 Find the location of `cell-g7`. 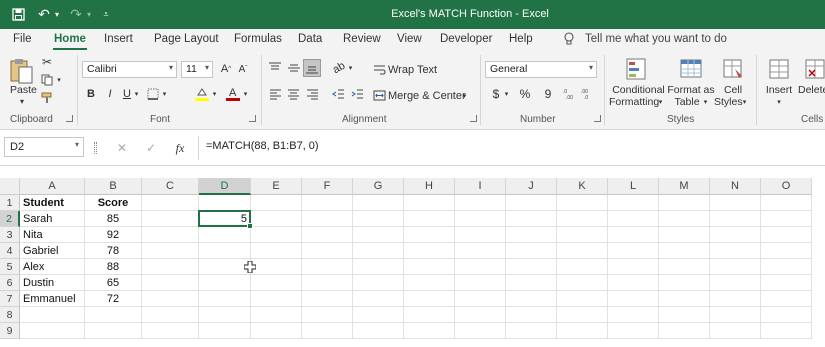

cell-g7 is located at coordinates (378, 299).